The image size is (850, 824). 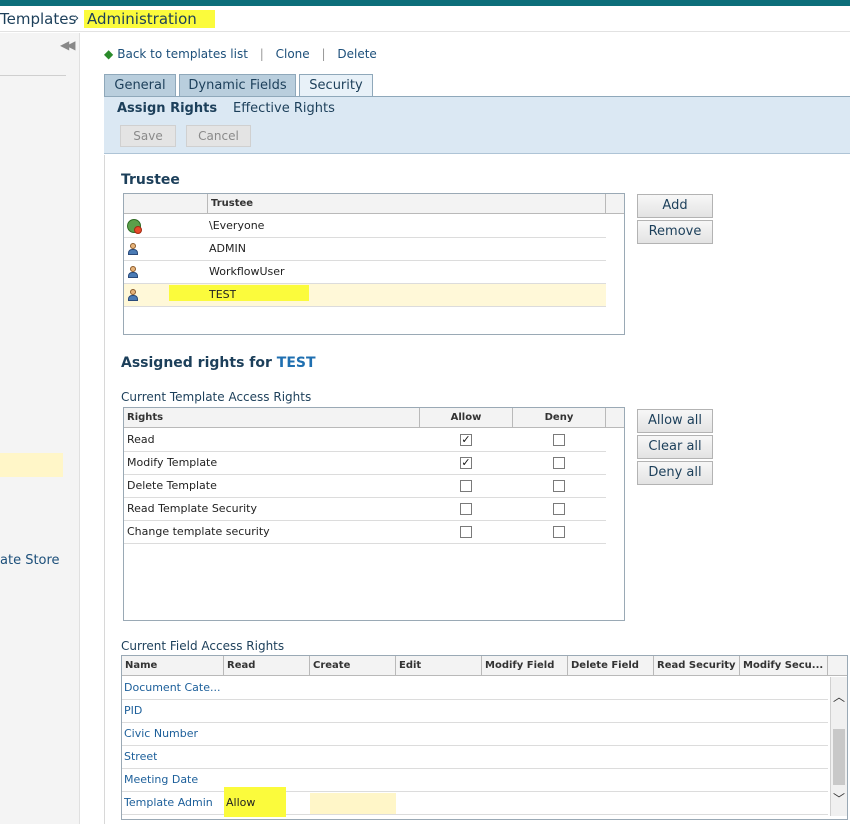 I want to click on action-links: ◆ Back to templates list | Clone | Delete, so click(x=240, y=54).